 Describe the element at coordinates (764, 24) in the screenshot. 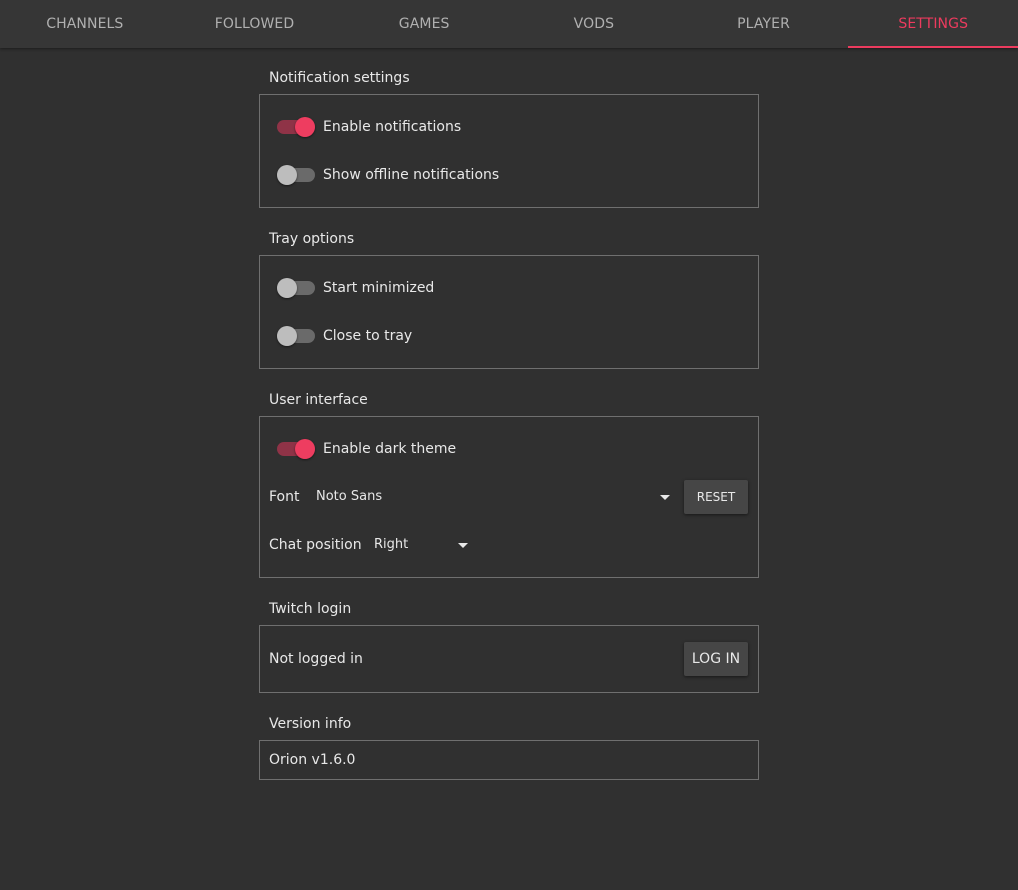

I see `tab-player: PLAYER` at that location.